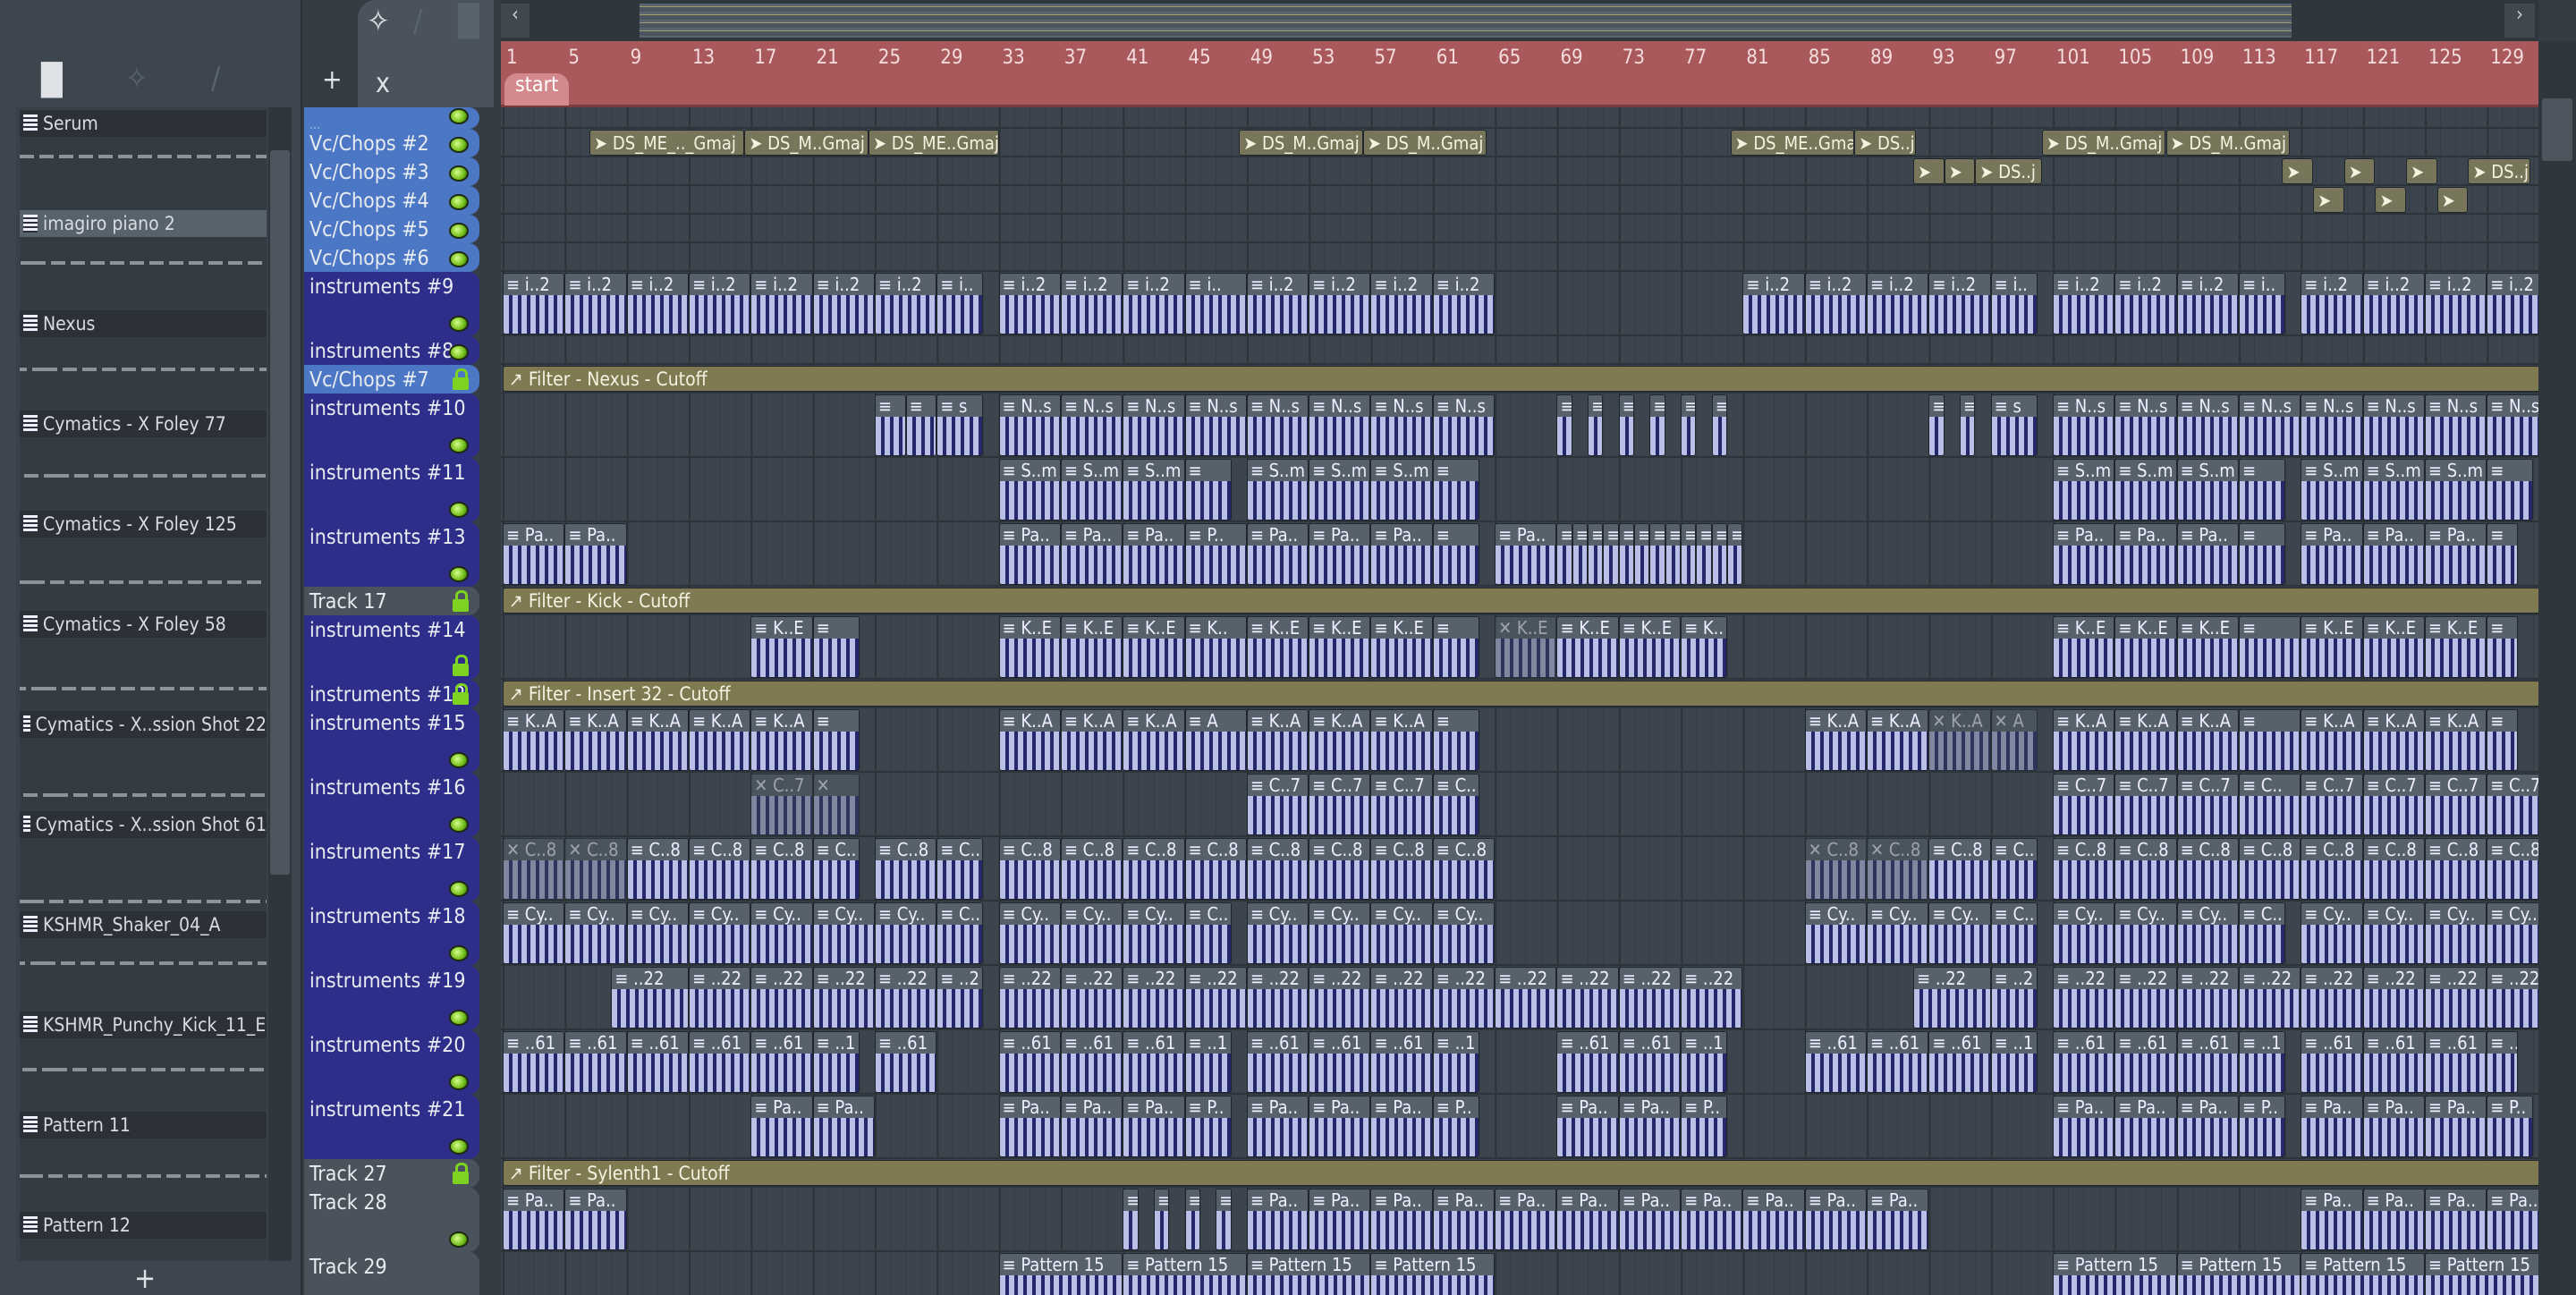  What do you see at coordinates (145, 1278) in the screenshot?
I see `add-channel-button: +` at bounding box center [145, 1278].